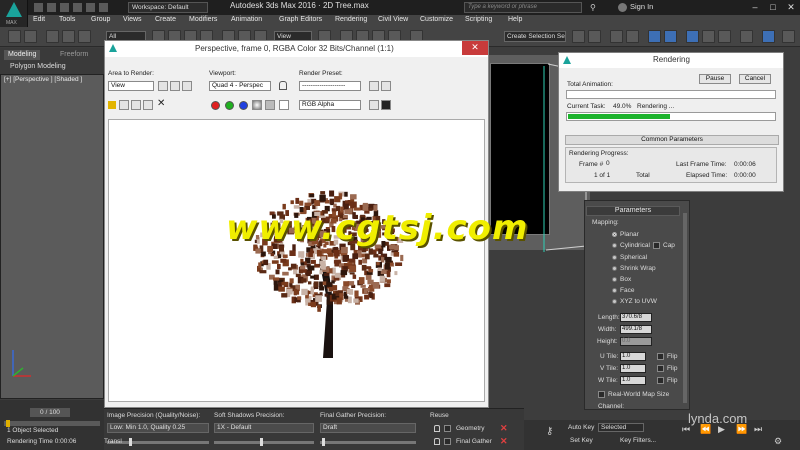 Image resolution: width=800 pixels, height=450 pixels. What do you see at coordinates (136, 105) in the screenshot?
I see `clone-frame-icon` at bounding box center [136, 105].